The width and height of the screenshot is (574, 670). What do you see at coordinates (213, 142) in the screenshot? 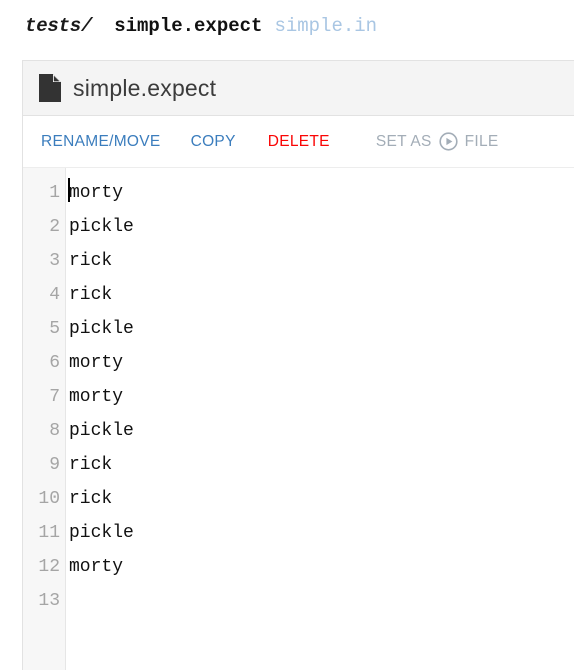
I see `copy-button: COPY` at bounding box center [213, 142].